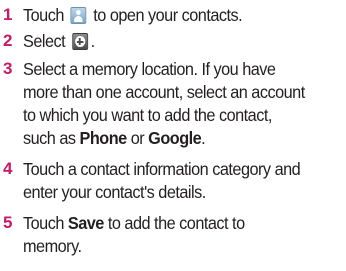 The image size is (346, 271). Describe the element at coordinates (43, 223) in the screenshot. I see `step-5-text-before: Touch` at that location.